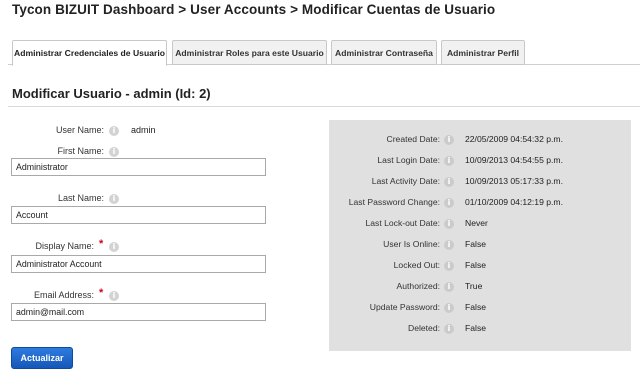  I want to click on username-value: admin, so click(143, 130).